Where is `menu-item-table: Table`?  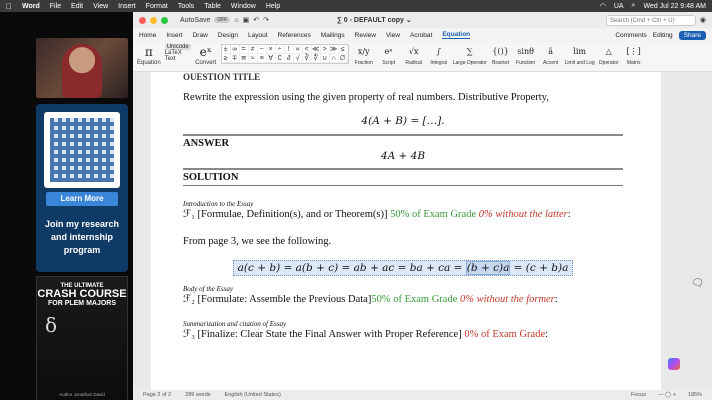 menu-item-table: Table is located at coordinates (212, 6).